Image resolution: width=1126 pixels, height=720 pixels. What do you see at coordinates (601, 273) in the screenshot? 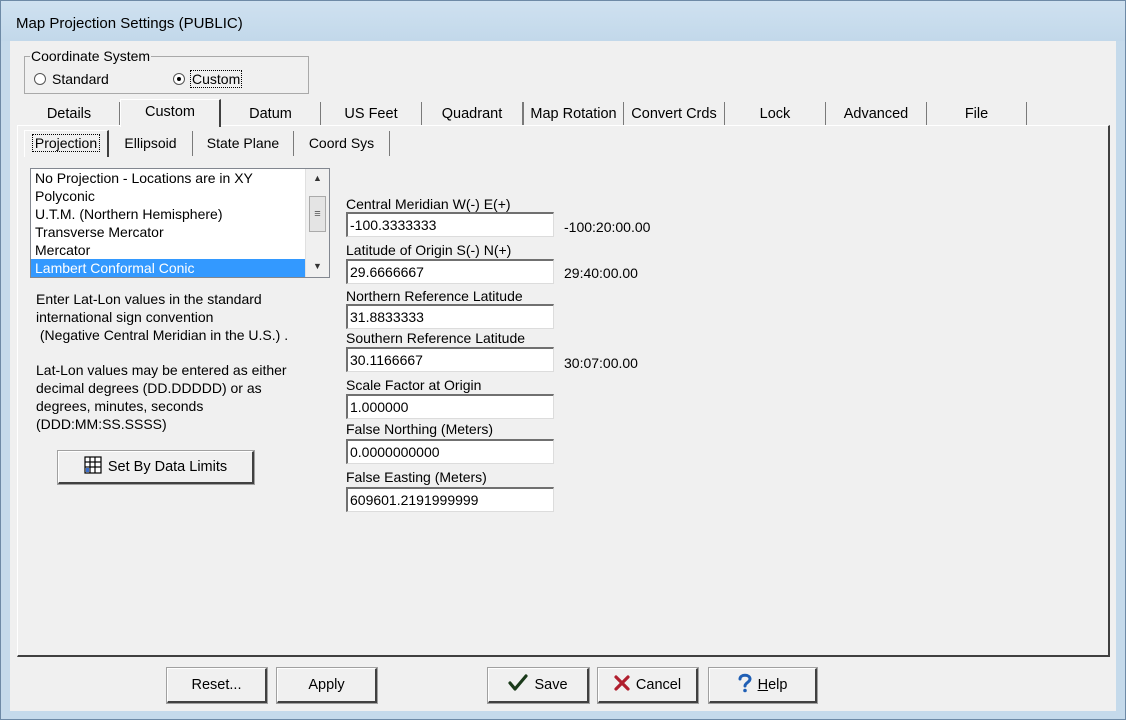
I see `latitude-origin-dms: 29:40:00.00` at bounding box center [601, 273].